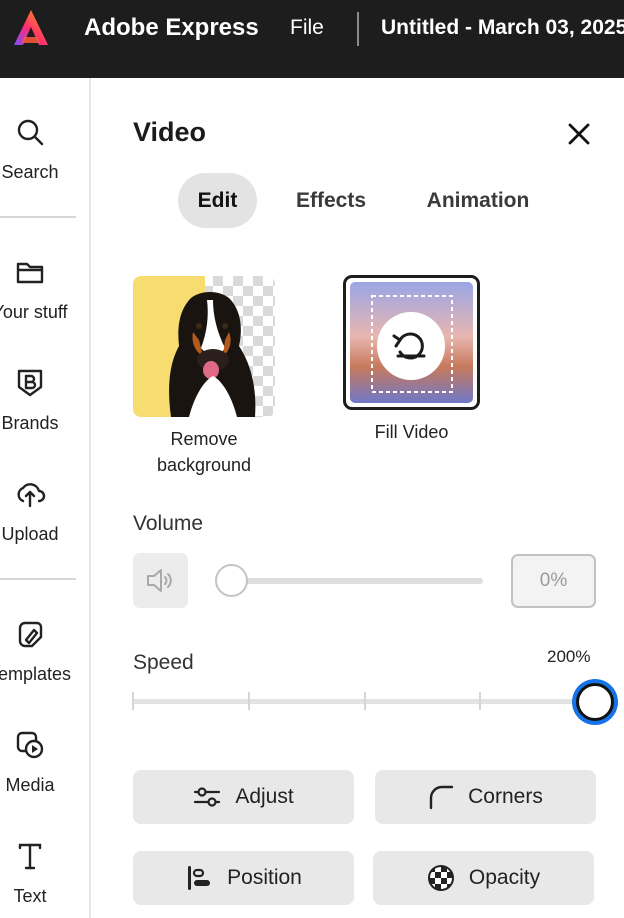 The image size is (624, 918). Describe the element at coordinates (40, 873) in the screenshot. I see `rail-item-text: Text` at that location.